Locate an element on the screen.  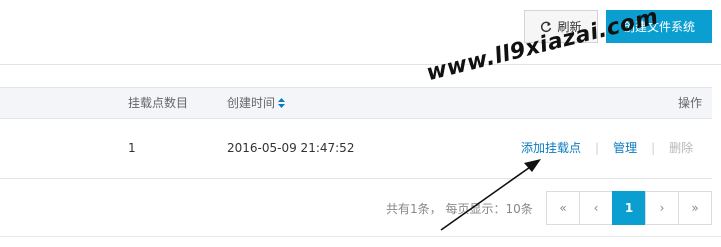
manage-link: 管理 is located at coordinates (625, 148).